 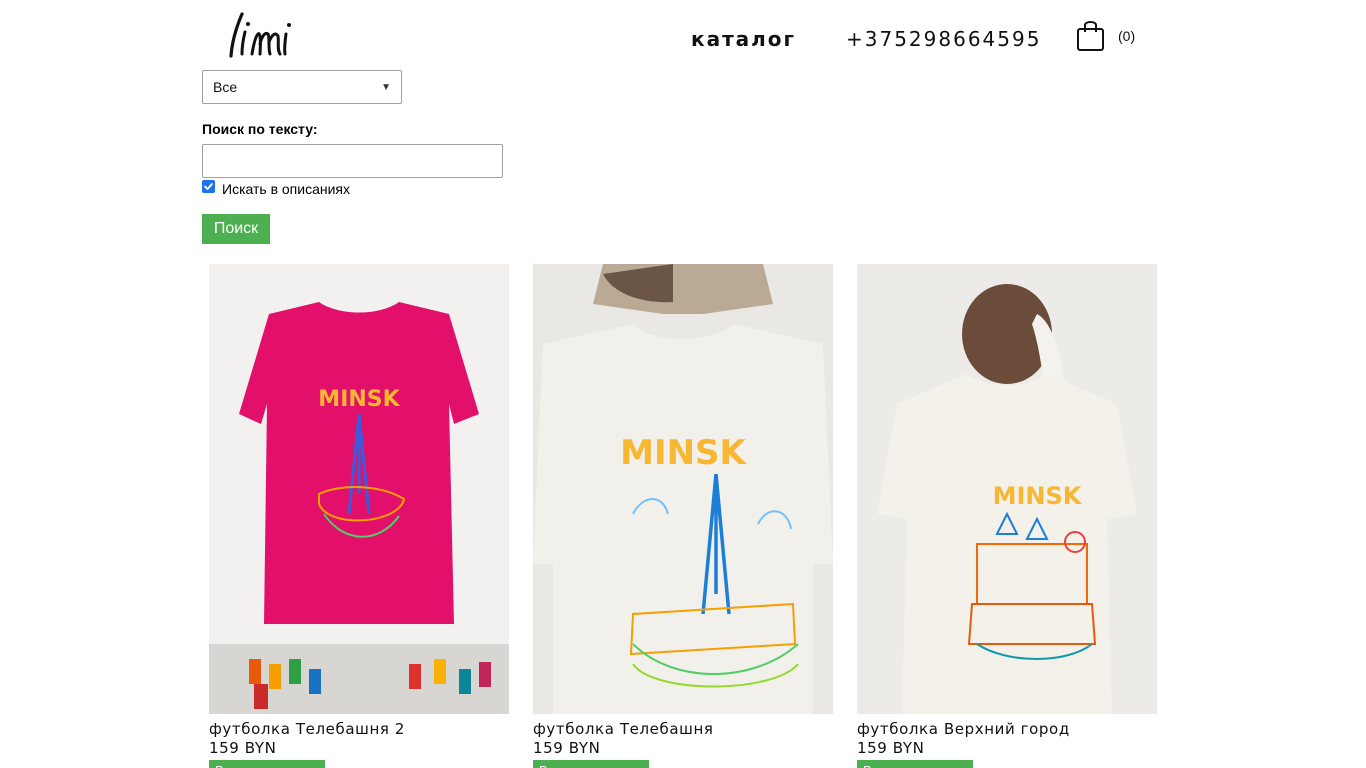 I want to click on search-descriptions-label: Искать в описаниях, so click(x=286, y=189).